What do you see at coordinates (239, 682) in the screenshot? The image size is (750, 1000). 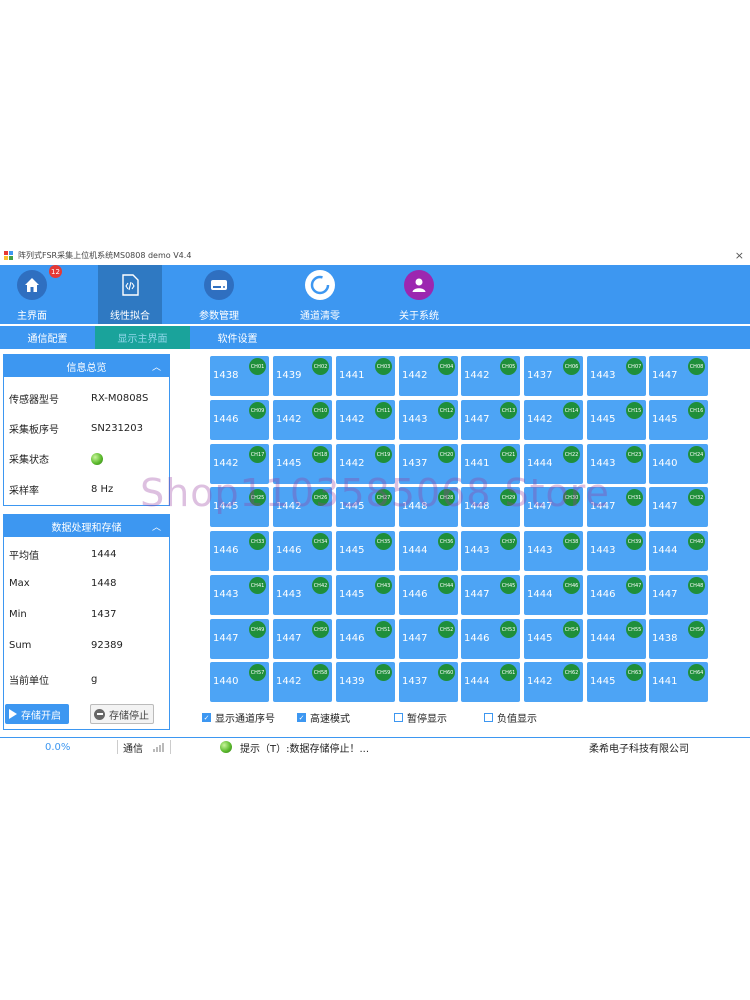 I see `channel-cell: 1440 CH57` at bounding box center [239, 682].